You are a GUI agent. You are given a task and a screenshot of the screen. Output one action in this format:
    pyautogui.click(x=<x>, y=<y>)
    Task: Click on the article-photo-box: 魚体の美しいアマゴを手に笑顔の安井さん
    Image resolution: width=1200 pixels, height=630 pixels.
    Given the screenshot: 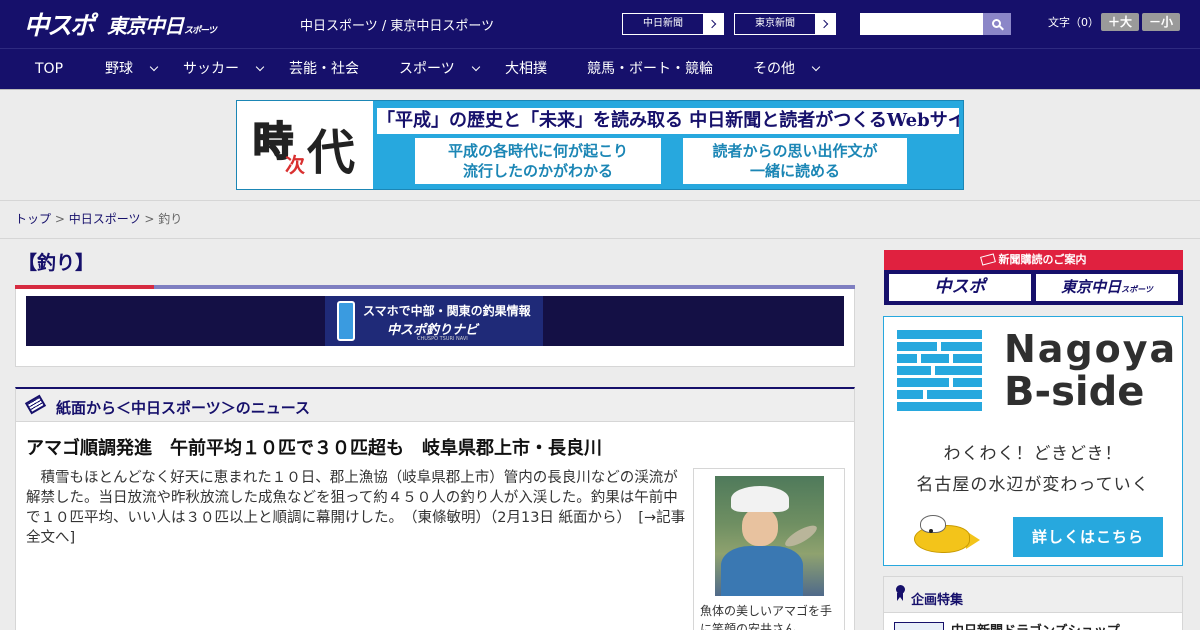 What is the action you would take?
    pyautogui.click(x=769, y=549)
    